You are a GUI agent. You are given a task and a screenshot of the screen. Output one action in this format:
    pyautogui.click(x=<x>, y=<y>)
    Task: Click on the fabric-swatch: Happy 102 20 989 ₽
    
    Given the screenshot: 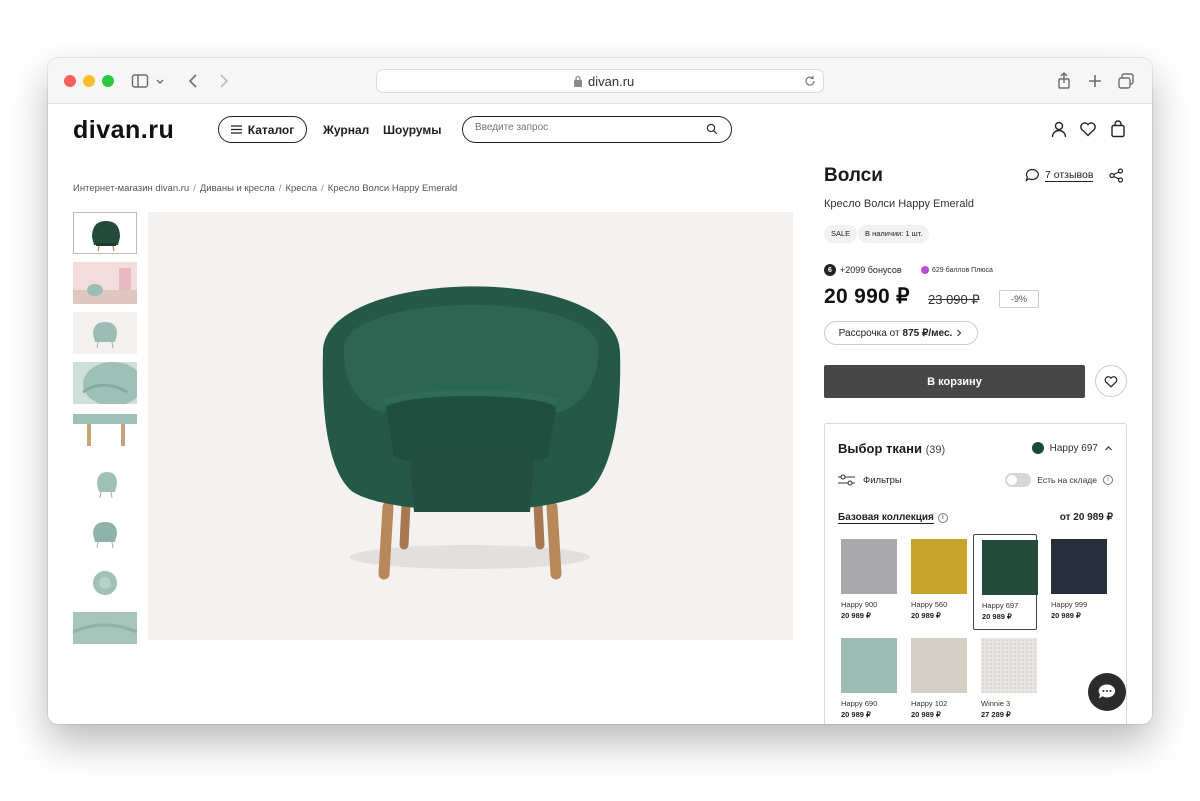 What is the action you would take?
    pyautogui.click(x=935, y=678)
    